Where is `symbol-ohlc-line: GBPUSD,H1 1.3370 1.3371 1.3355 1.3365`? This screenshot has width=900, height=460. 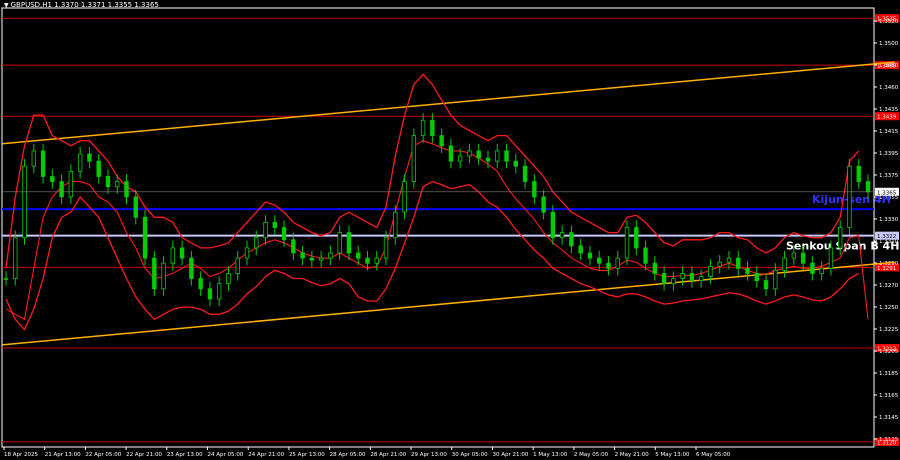 symbol-ohlc-line: GBPUSD,H1 1.3370 1.3371 1.3355 1.3365 is located at coordinates (84, 5).